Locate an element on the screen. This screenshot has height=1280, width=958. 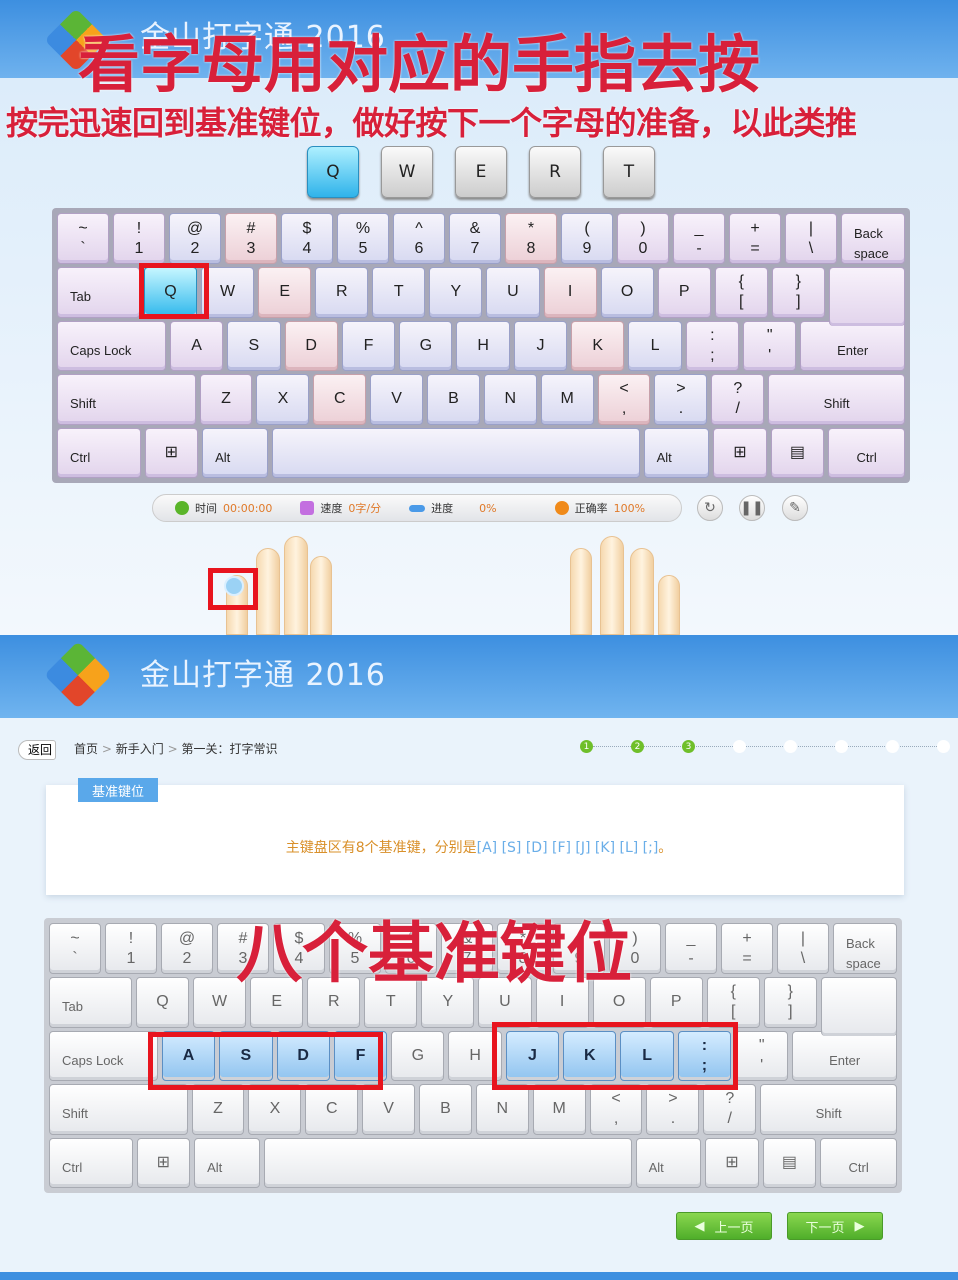
key-back: Back space is located at coordinates (873, 238).